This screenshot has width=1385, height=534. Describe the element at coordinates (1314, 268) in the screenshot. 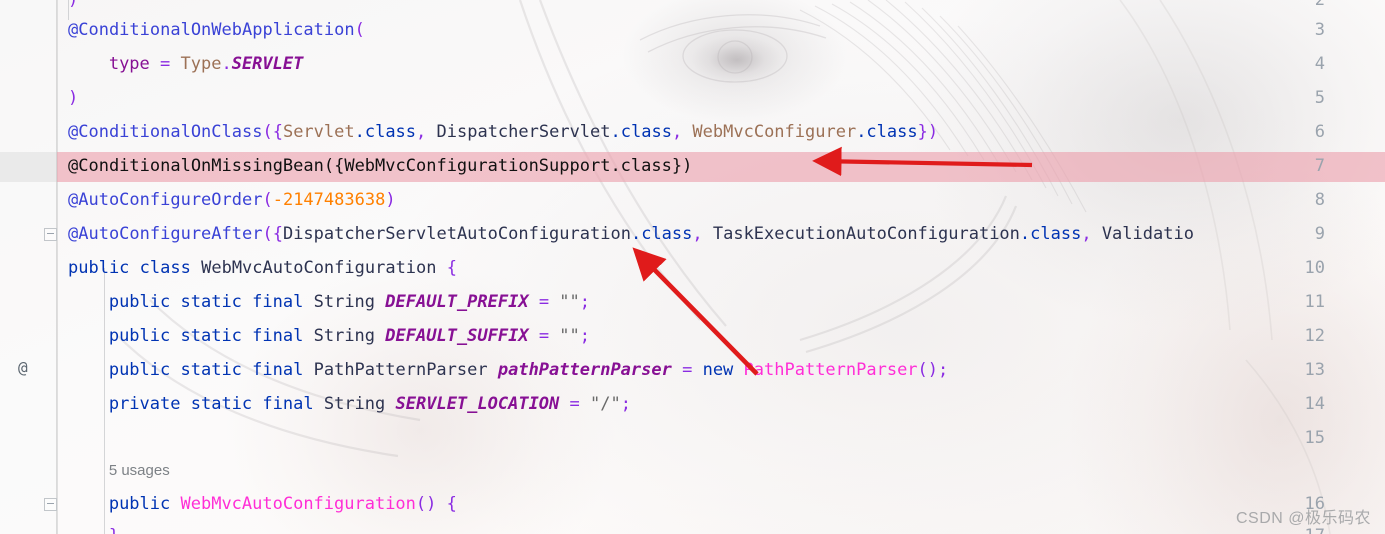

I see `line-number: 10` at that location.